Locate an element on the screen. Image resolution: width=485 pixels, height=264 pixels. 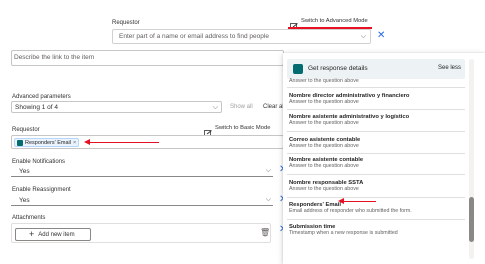
requestor-label: Requestor is located at coordinates (26, 130).